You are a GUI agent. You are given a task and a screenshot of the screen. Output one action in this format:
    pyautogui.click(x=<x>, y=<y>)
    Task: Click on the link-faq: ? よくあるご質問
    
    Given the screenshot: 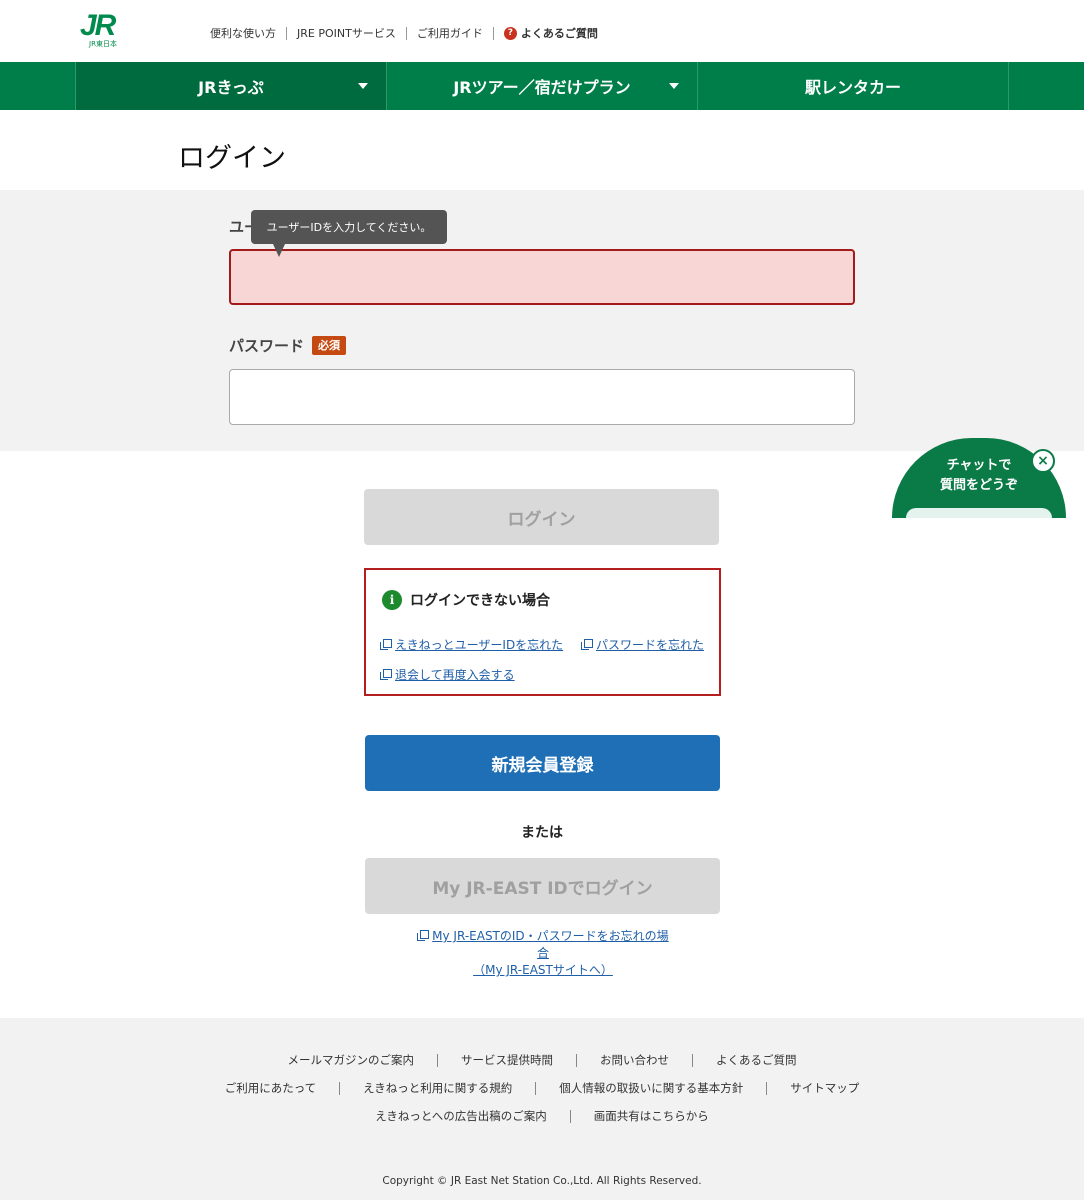 What is the action you would take?
    pyautogui.click(x=550, y=33)
    